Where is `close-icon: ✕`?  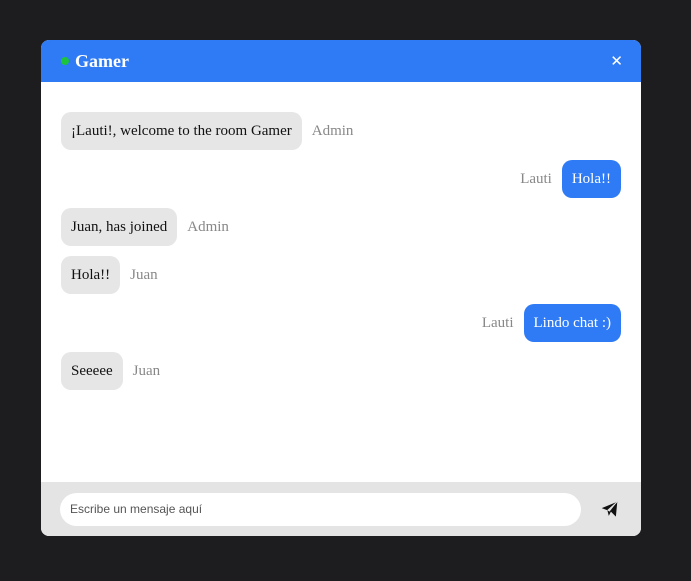
close-icon: ✕ is located at coordinates (616, 61).